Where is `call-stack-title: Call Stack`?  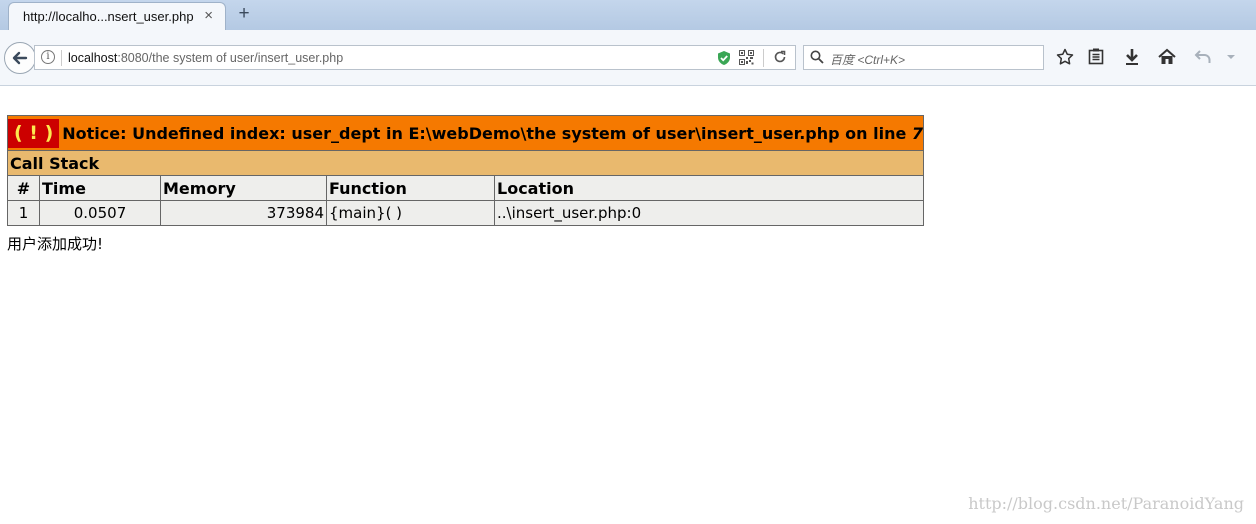 call-stack-title: Call Stack is located at coordinates (465, 163).